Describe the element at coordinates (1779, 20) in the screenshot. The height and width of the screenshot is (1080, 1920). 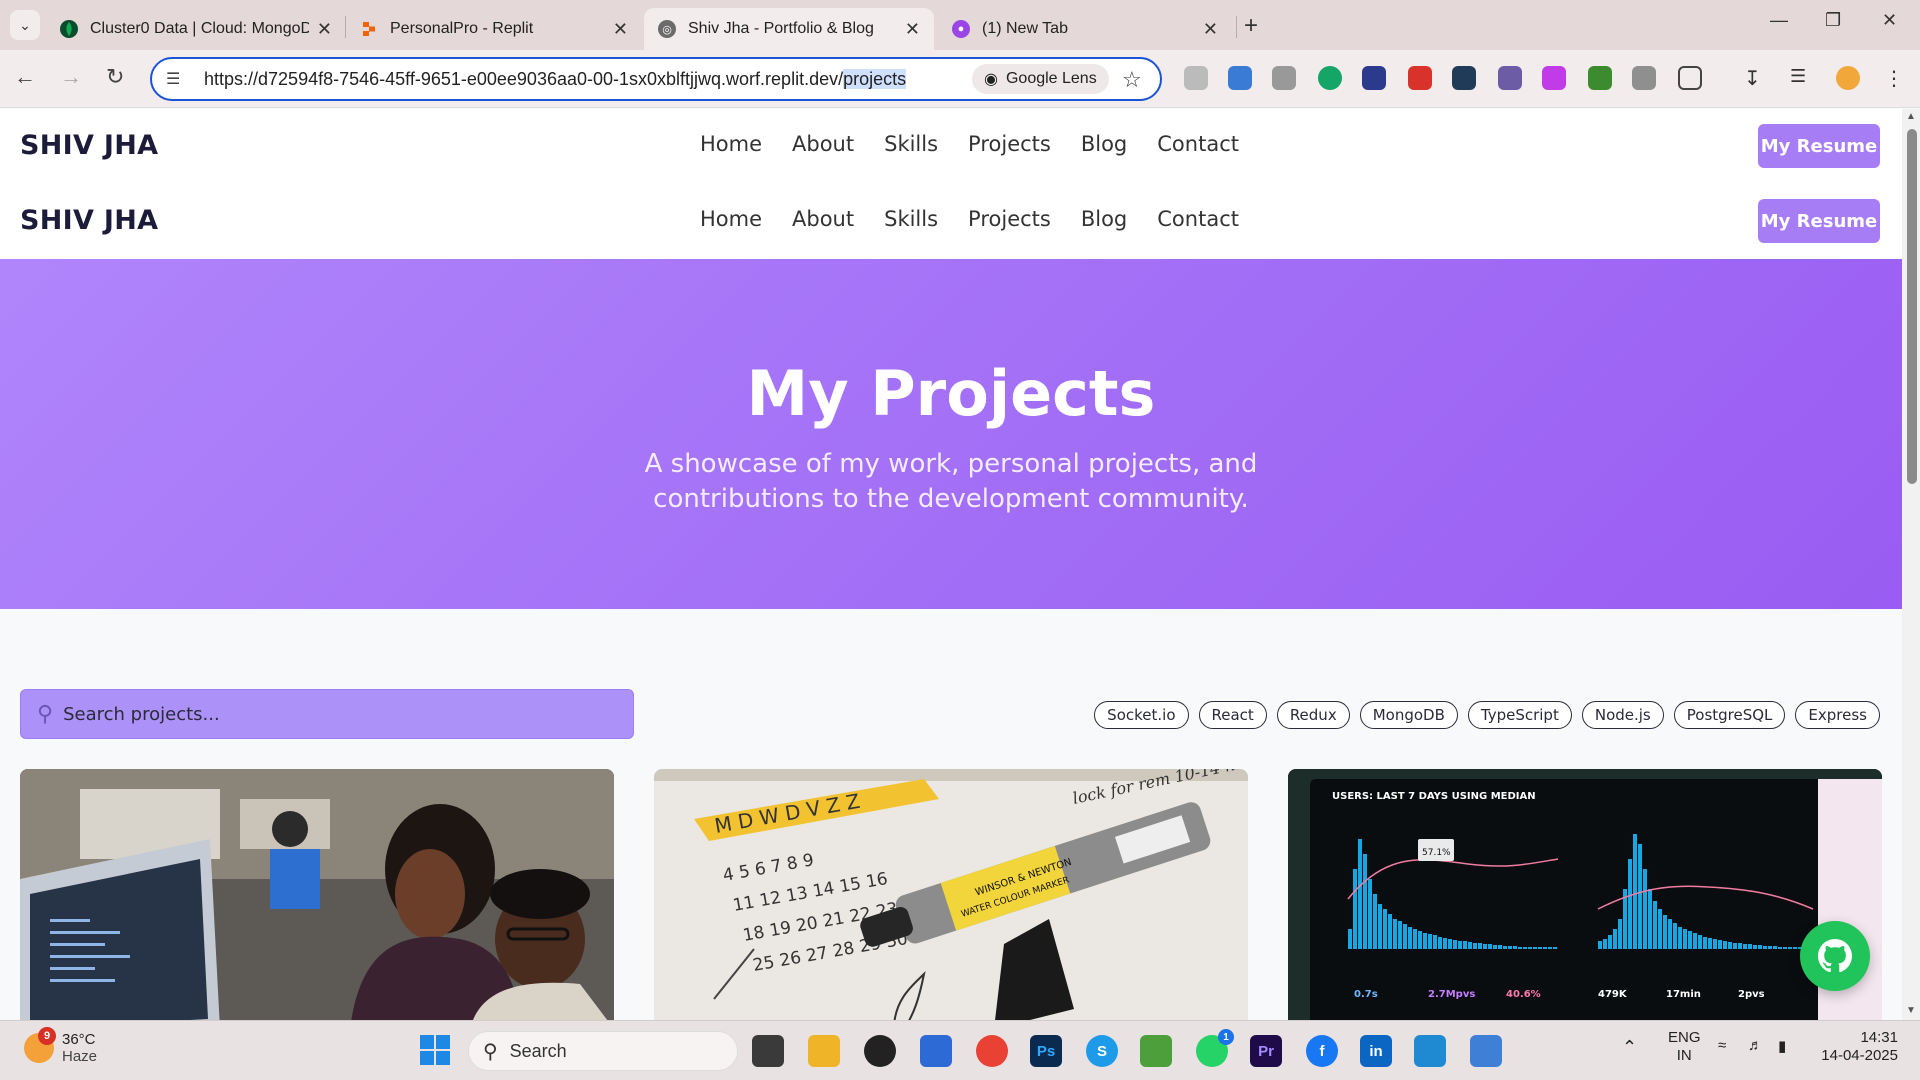
I see `minimize-icon: —` at that location.